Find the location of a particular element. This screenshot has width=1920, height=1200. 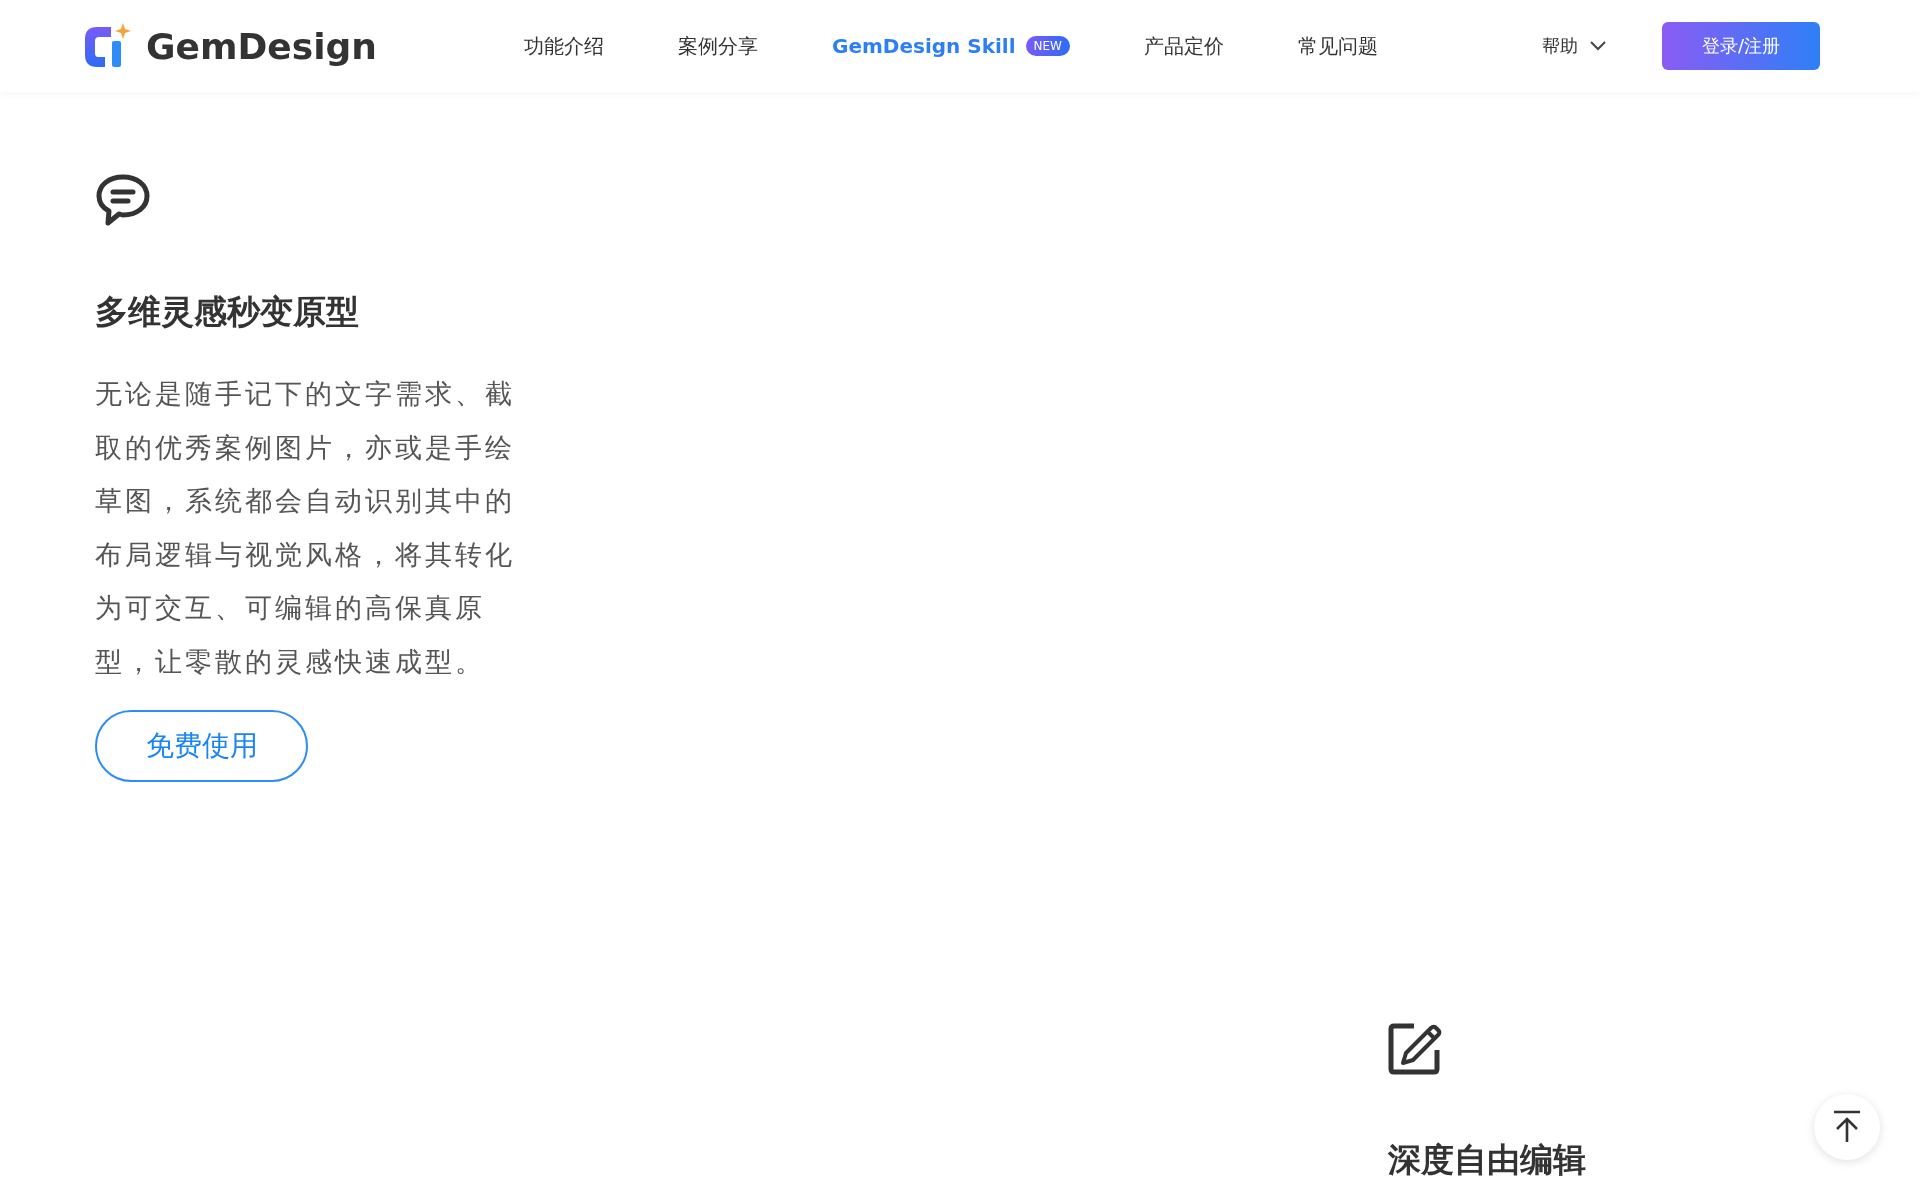

feature-title: 深度自由编辑 is located at coordinates (1487, 1160).